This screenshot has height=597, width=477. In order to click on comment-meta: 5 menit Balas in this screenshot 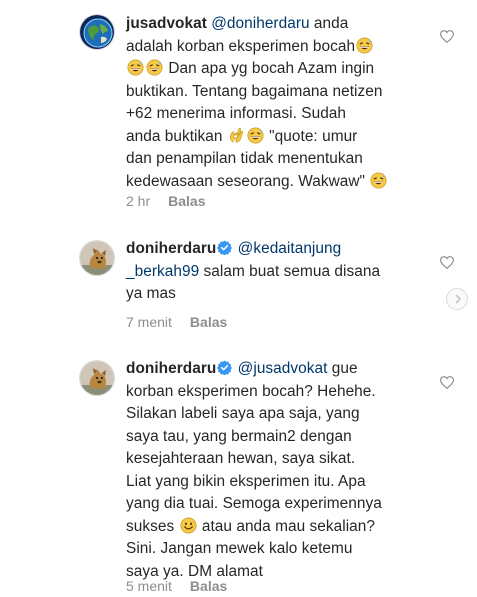, I will do `click(176, 586)`.